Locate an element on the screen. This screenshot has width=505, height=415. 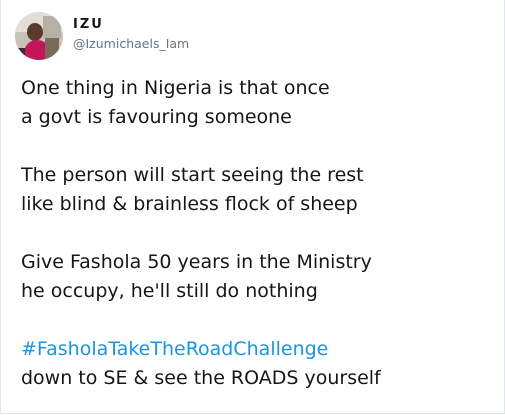
tweet-line: One thing in Nigeria is that once is located at coordinates (175, 88).